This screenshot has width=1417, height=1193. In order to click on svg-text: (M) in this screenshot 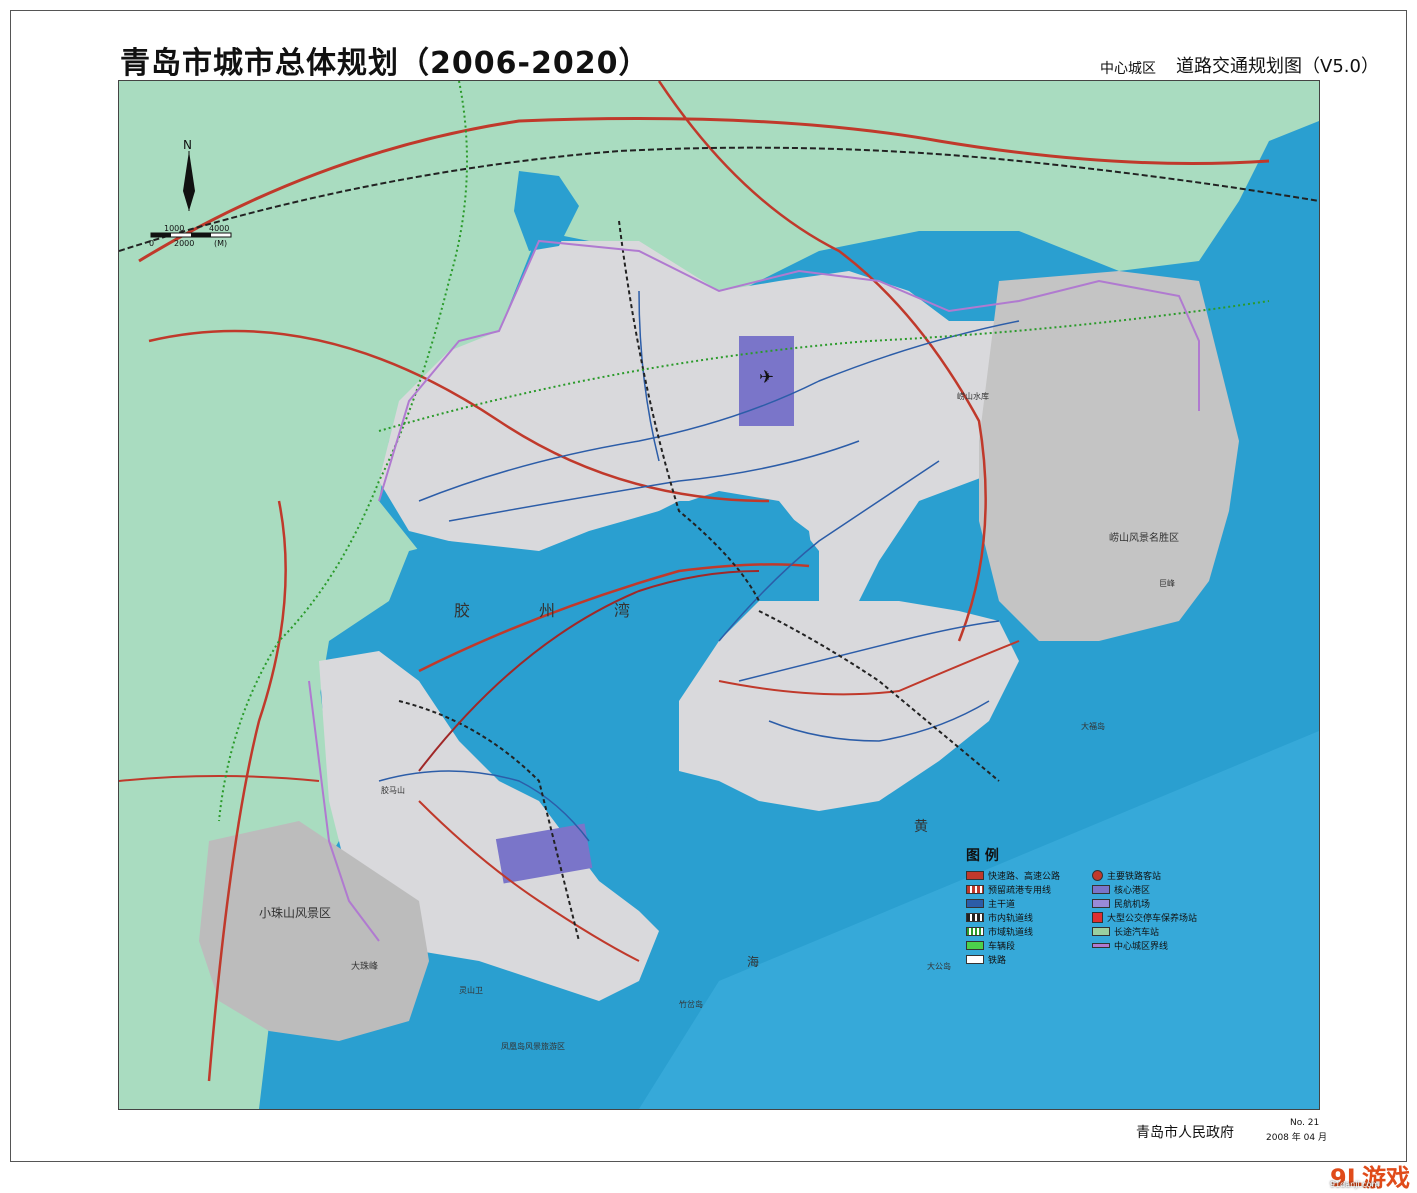, I will do `click(220, 243)`.